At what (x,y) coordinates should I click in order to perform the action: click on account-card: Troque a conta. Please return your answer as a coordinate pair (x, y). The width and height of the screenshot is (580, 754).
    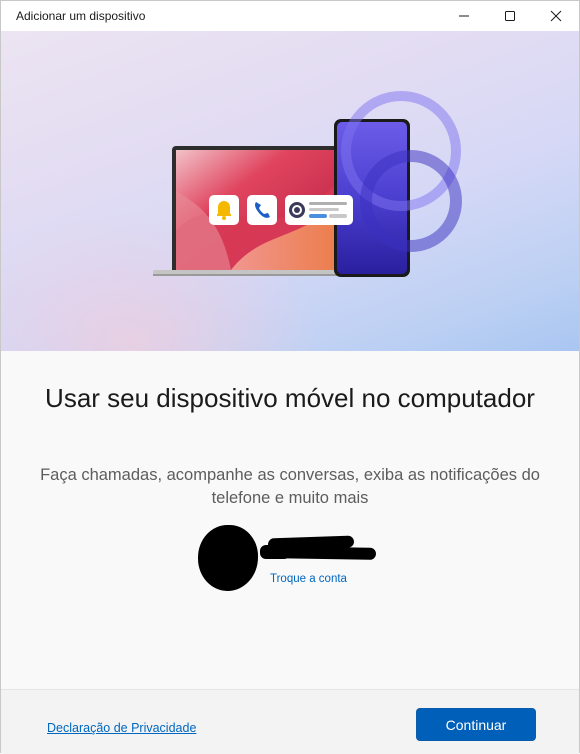
    Looking at the image, I should click on (293, 560).